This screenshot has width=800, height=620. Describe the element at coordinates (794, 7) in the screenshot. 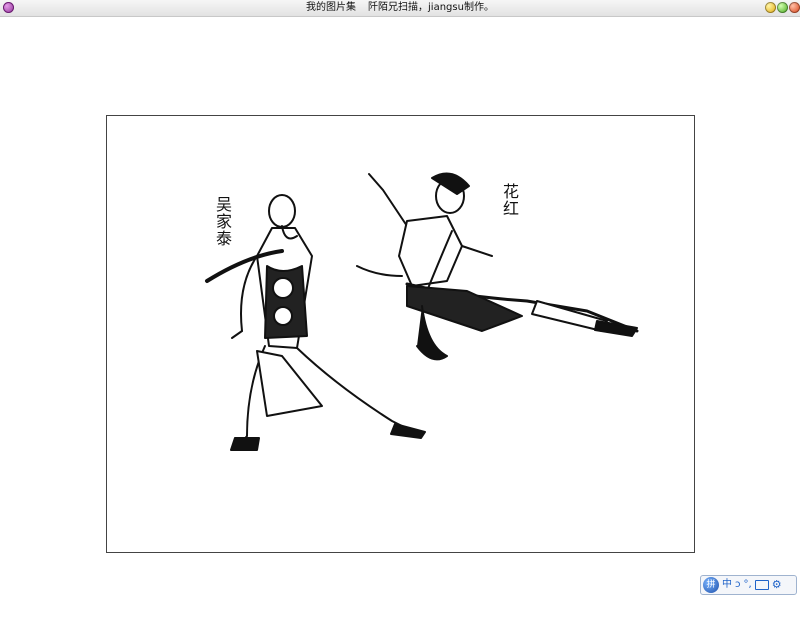

I see `close-button` at that location.